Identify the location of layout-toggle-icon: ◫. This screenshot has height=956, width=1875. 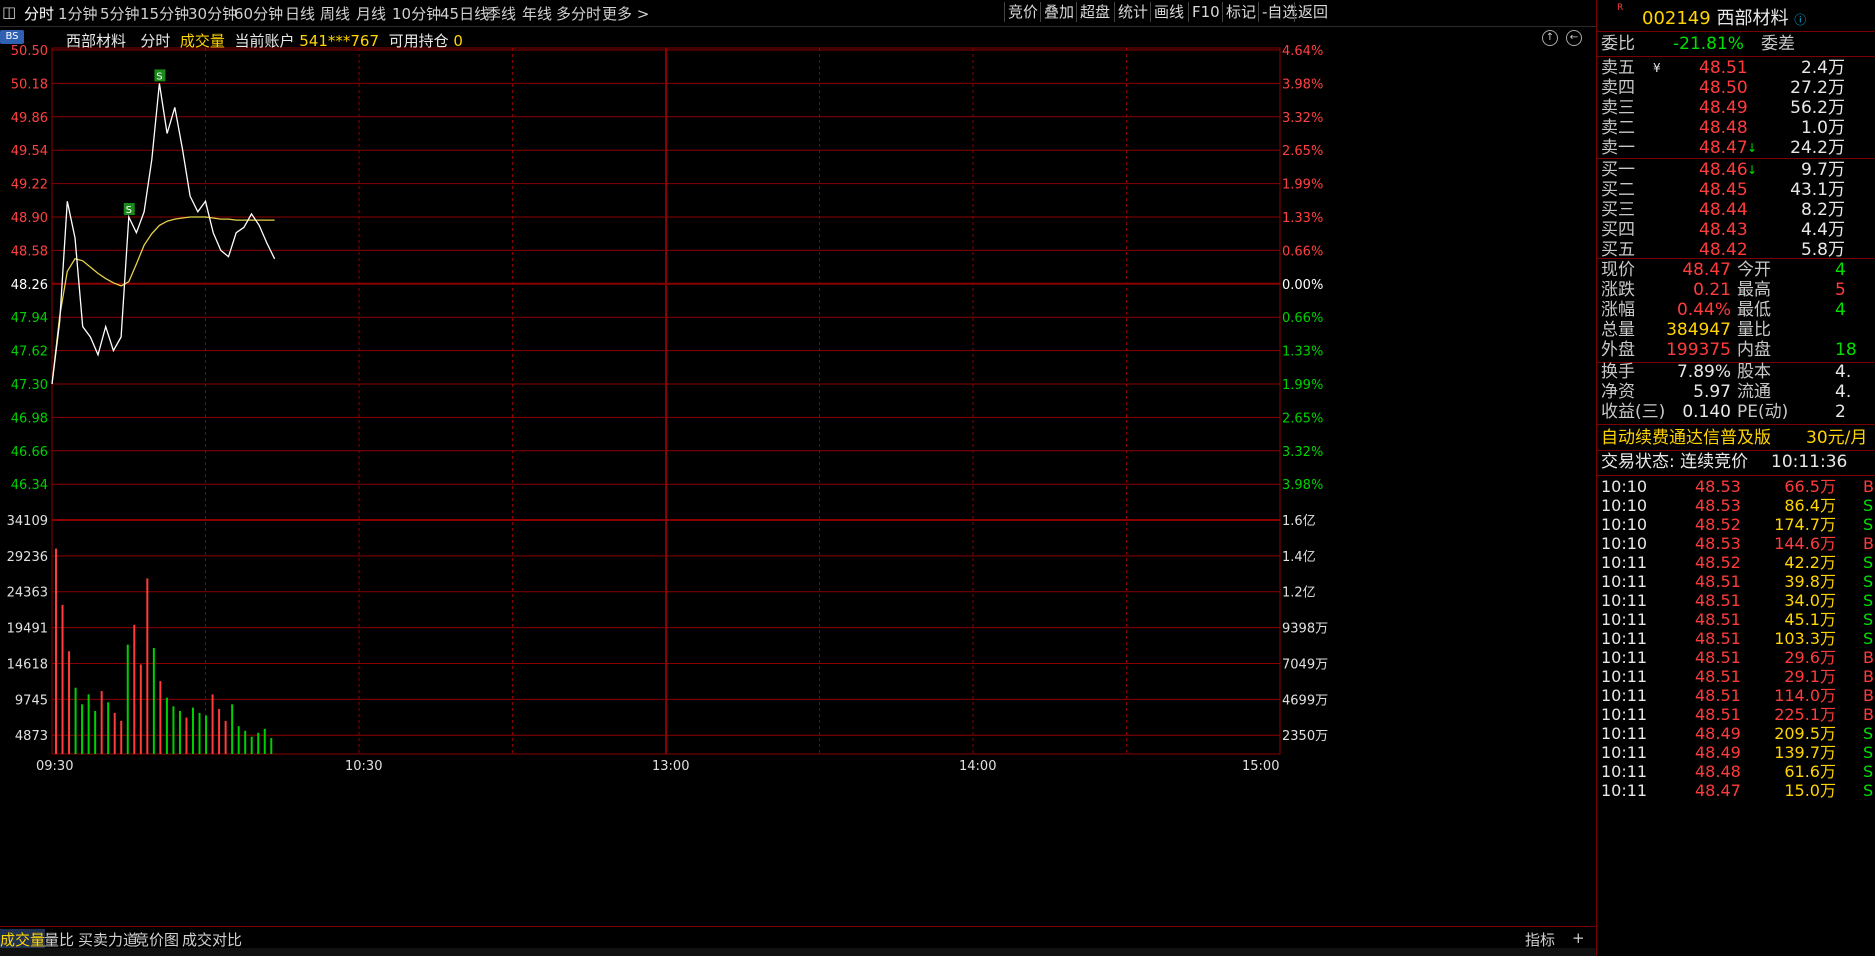
(9, 12).